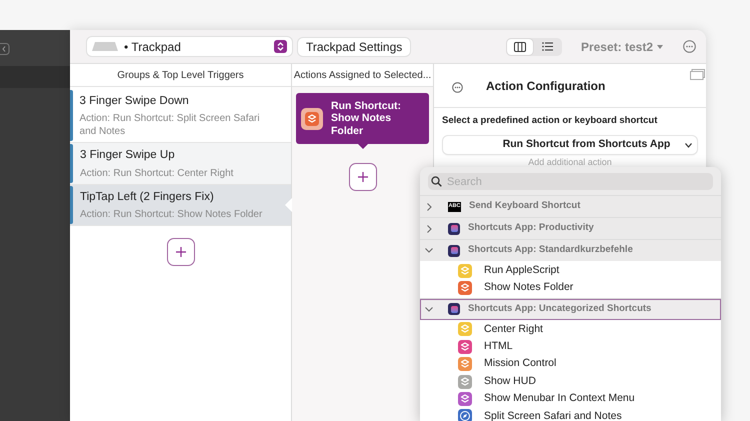 This screenshot has height=421, width=750. What do you see at coordinates (354, 47) in the screenshot?
I see `trackpad-settings-button: Trackpad Settings` at bounding box center [354, 47].